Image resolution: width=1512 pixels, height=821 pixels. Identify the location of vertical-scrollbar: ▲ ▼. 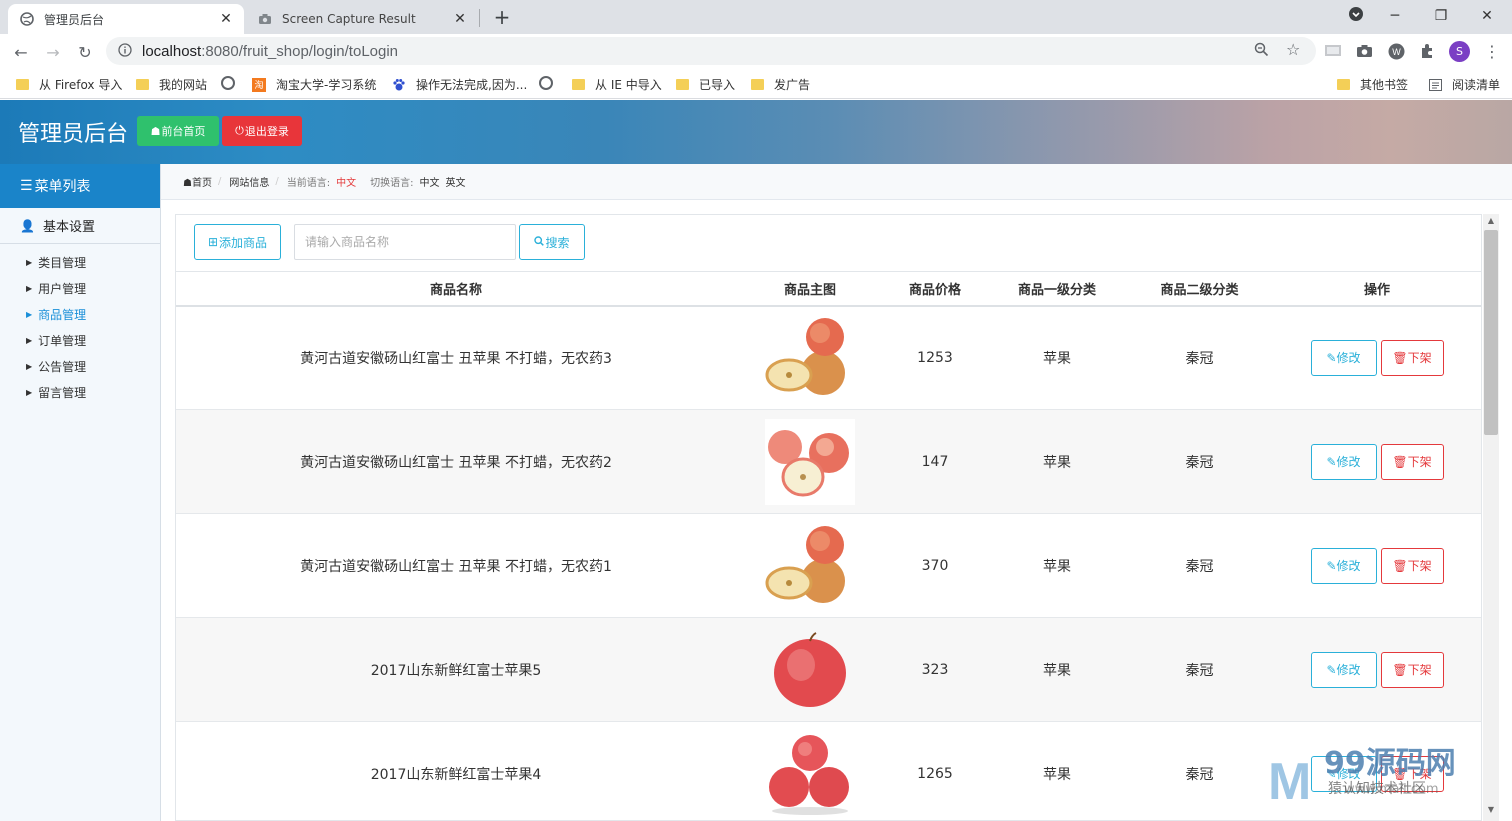
(1491, 517).